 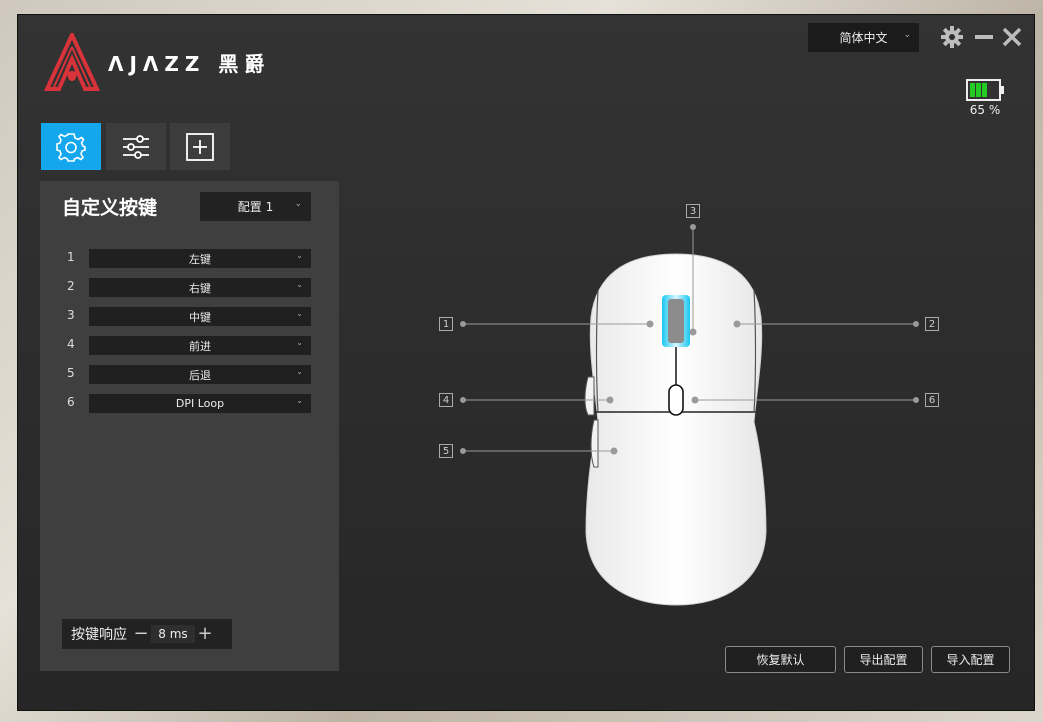 I want to click on profile-select: 配置 1 ⌄, so click(x=255, y=206).